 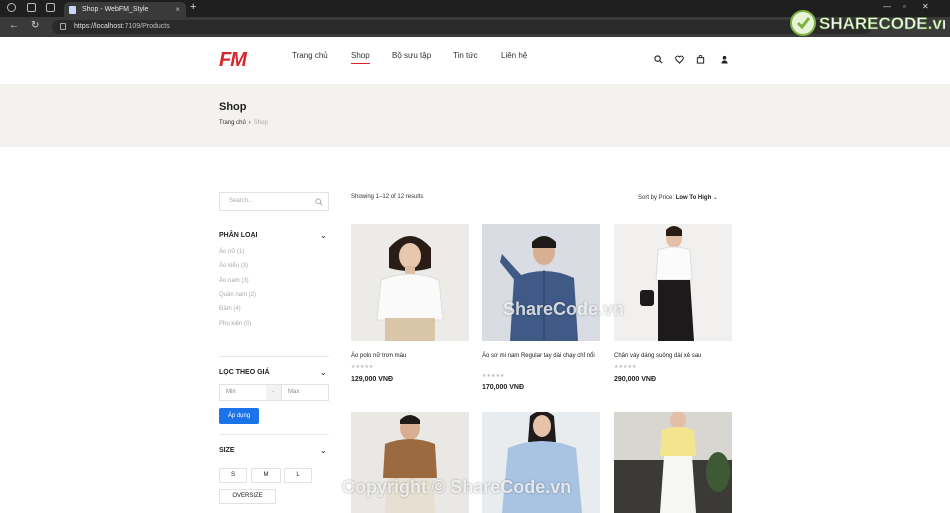 I want to click on sharecode-logo: SHARECODE.vn, so click(x=870, y=25).